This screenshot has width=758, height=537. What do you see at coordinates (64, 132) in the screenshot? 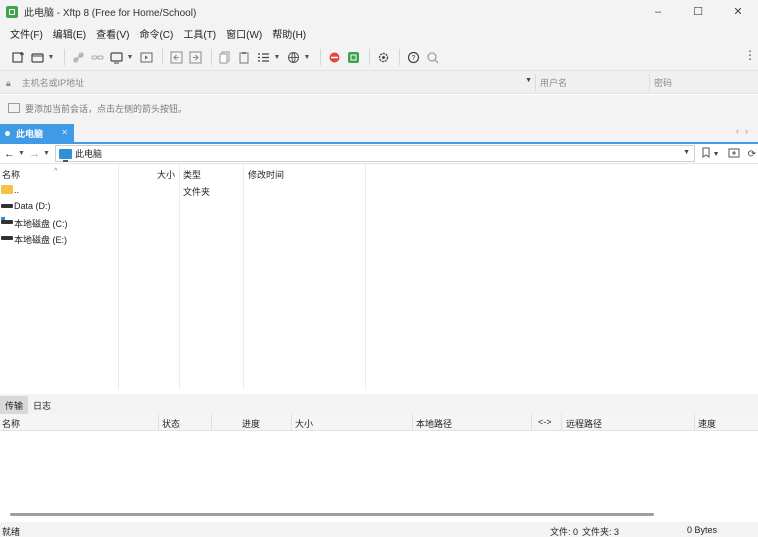
I see `tab-close-icon: ✕` at bounding box center [64, 132].